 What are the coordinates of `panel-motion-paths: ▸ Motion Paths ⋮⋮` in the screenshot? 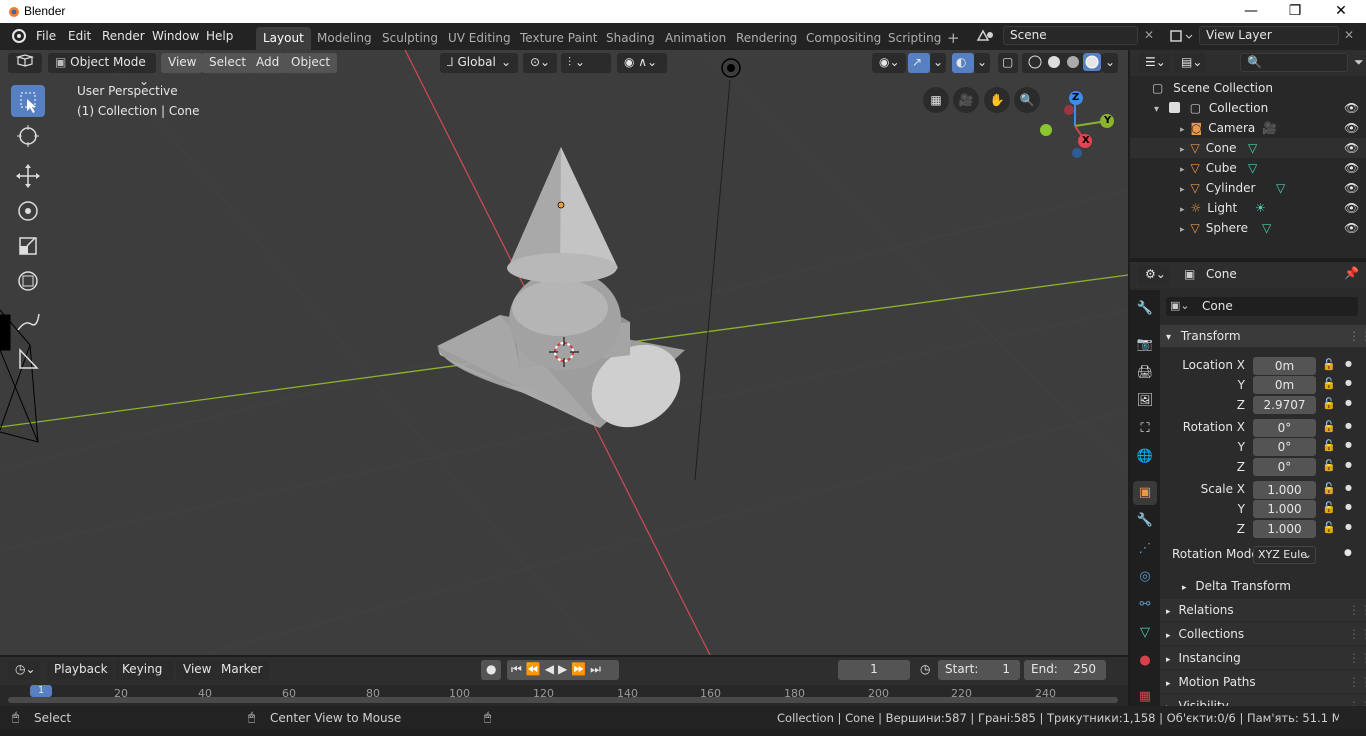 It's located at (1263, 682).